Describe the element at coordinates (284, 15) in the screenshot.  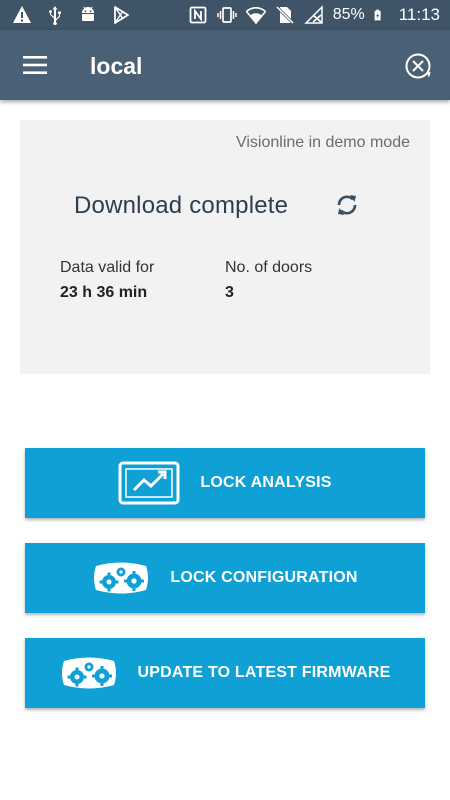
I see `no-sim-icon` at that location.